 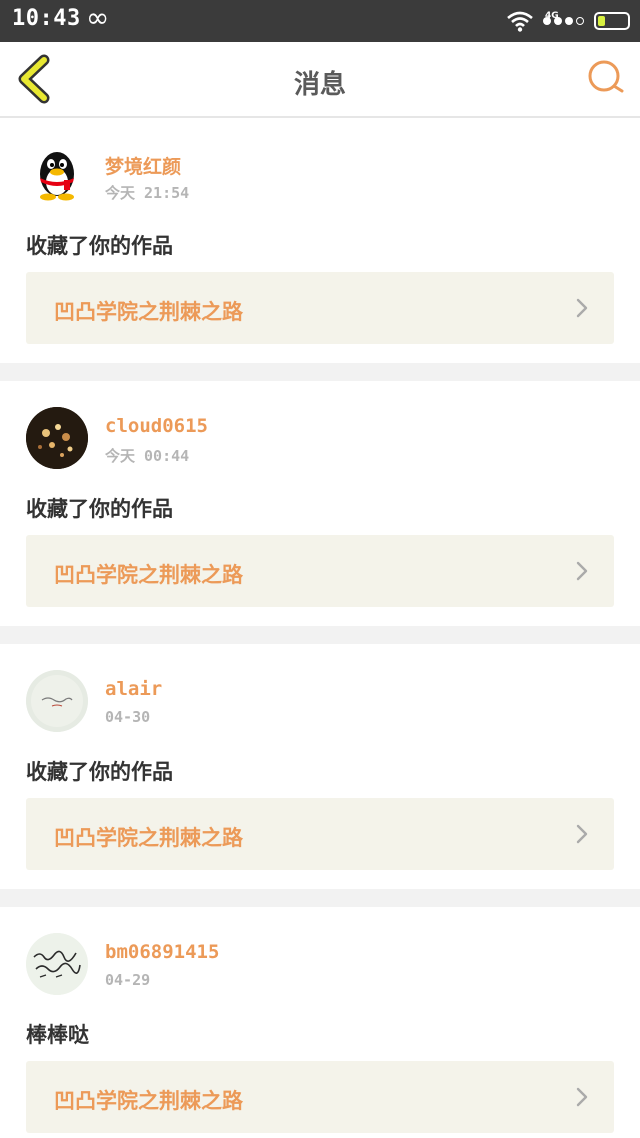 What do you see at coordinates (563, 18) in the screenshot?
I see `signal-icon: 4G` at bounding box center [563, 18].